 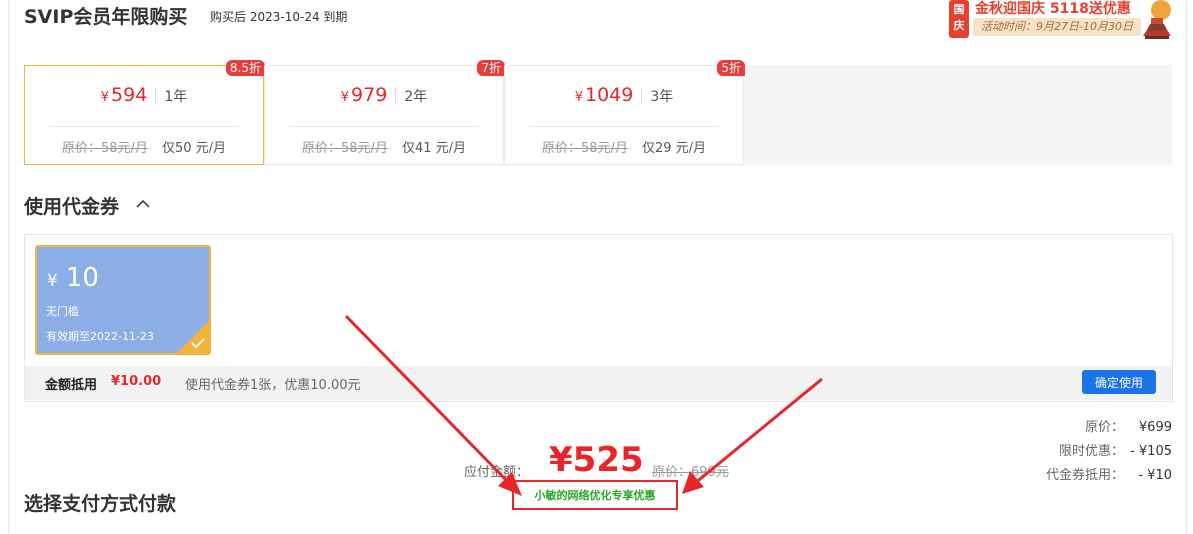 I want to click on plan-card-2year: 7折 ¥979 2年 原价：58元/月 仅41 元/月, so click(x=384, y=112).